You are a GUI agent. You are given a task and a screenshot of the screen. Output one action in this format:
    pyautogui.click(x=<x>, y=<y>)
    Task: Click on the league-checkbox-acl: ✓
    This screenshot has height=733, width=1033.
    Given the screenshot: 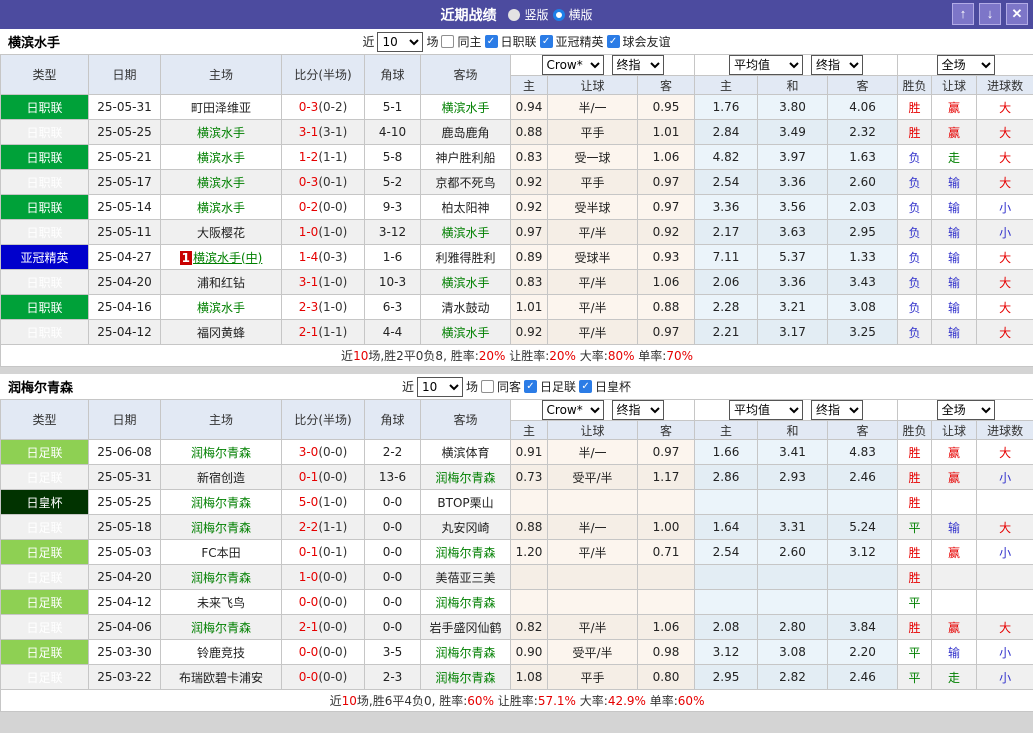 What is the action you would take?
    pyautogui.click(x=546, y=41)
    